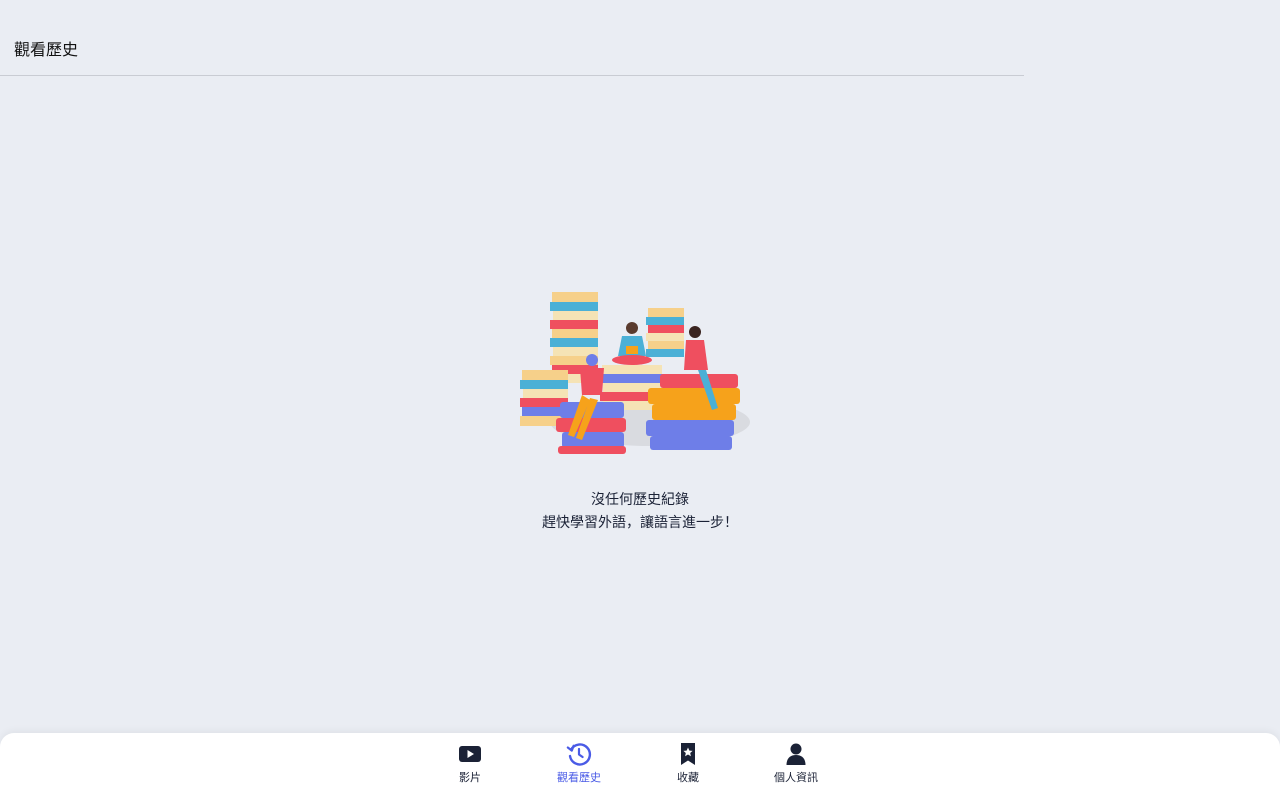 The height and width of the screenshot is (800, 1280). What do you see at coordinates (579, 777) in the screenshot?
I see `tab-history-label: 觀看歷史` at bounding box center [579, 777].